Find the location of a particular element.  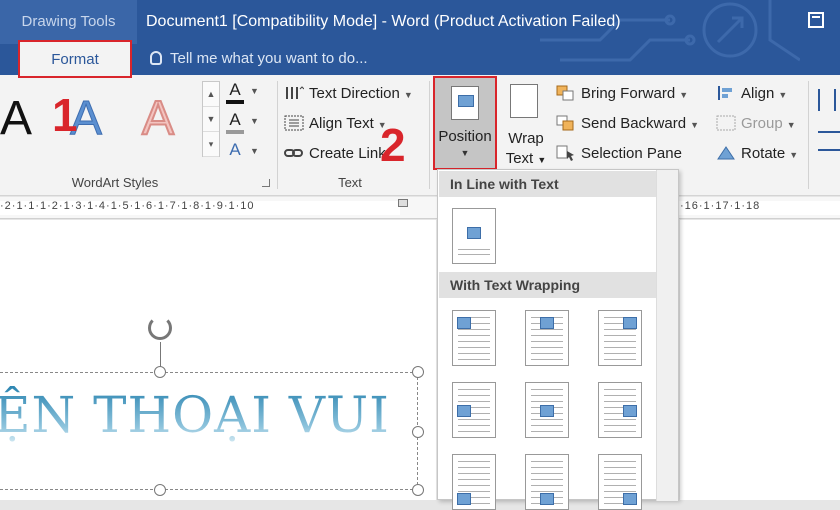

ribbon-display-options-icon is located at coordinates (816, 20).